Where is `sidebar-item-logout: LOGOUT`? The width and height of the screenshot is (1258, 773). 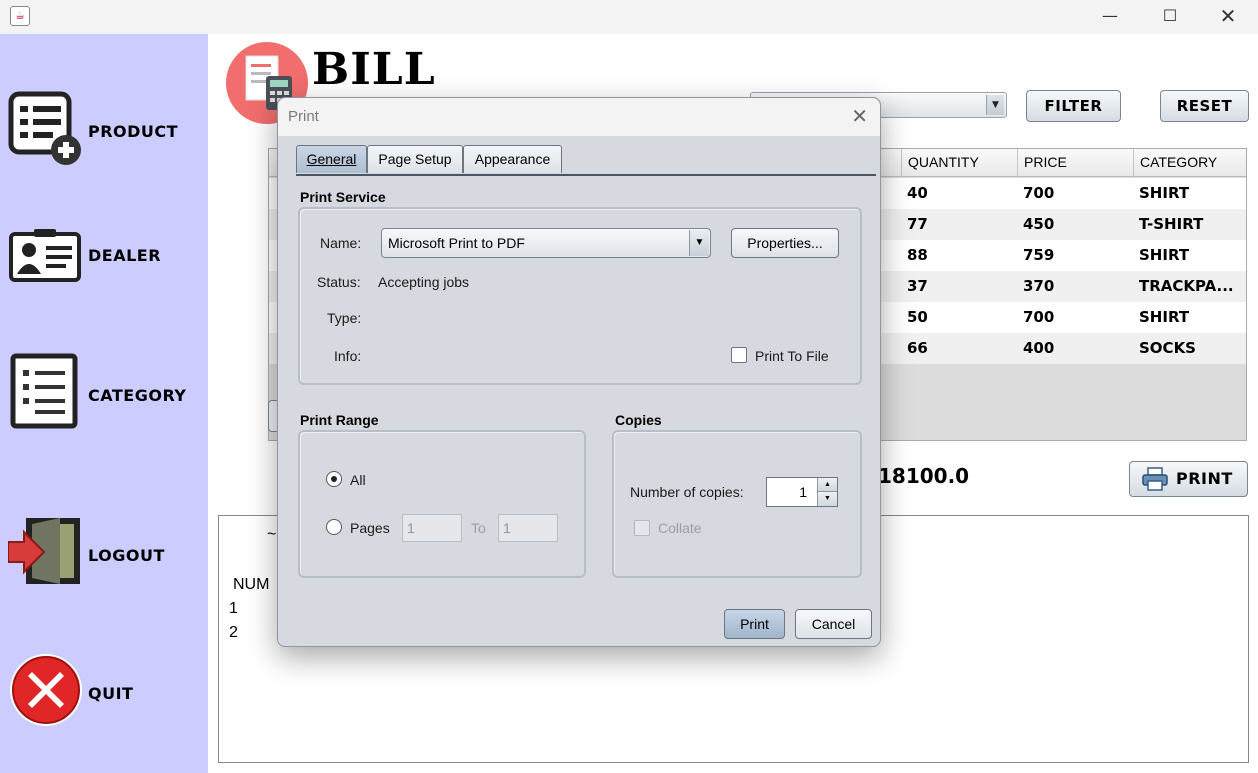
sidebar-item-logout: LOGOUT is located at coordinates (104, 559).